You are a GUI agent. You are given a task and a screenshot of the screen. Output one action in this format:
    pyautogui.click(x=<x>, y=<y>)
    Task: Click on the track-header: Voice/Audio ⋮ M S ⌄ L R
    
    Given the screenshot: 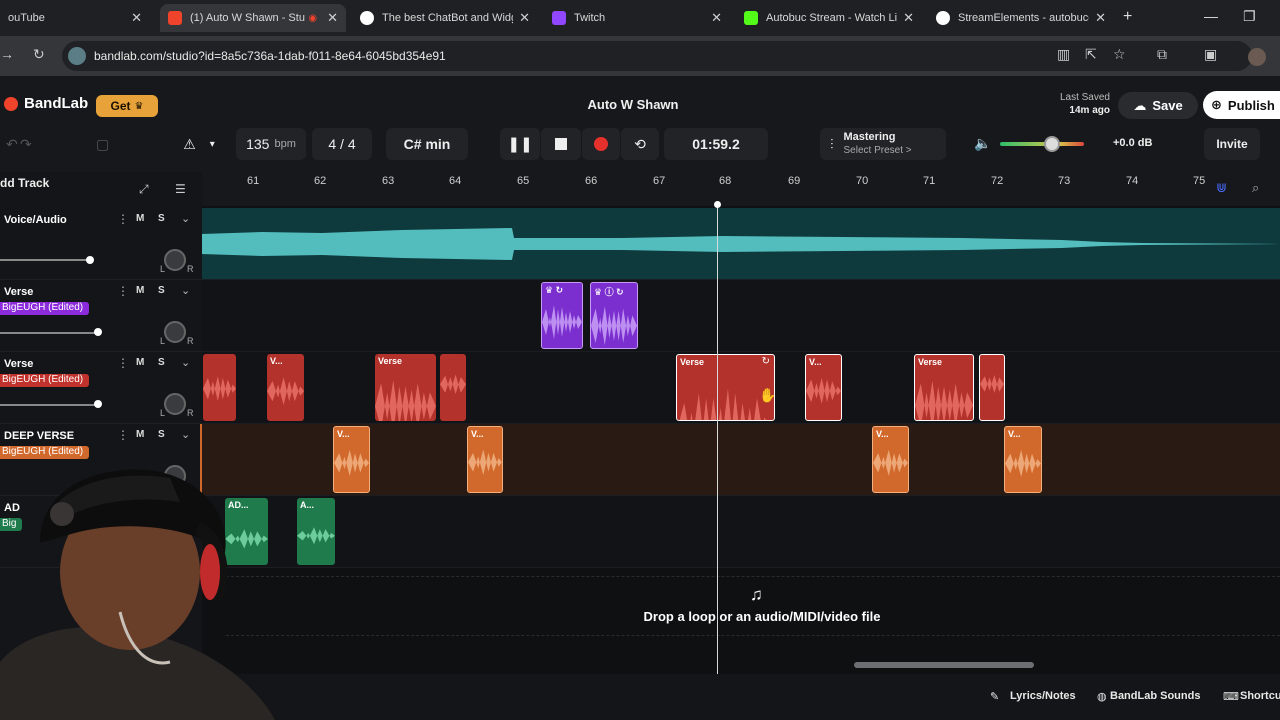 What is the action you would take?
    pyautogui.click(x=101, y=244)
    